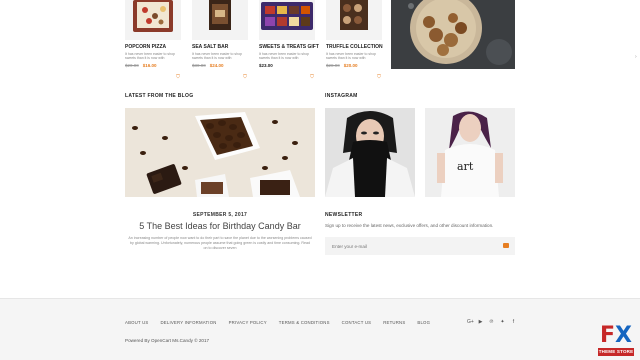  What do you see at coordinates (420, 246) in the screenshot?
I see `newsletter-email-input` at bounding box center [420, 246].